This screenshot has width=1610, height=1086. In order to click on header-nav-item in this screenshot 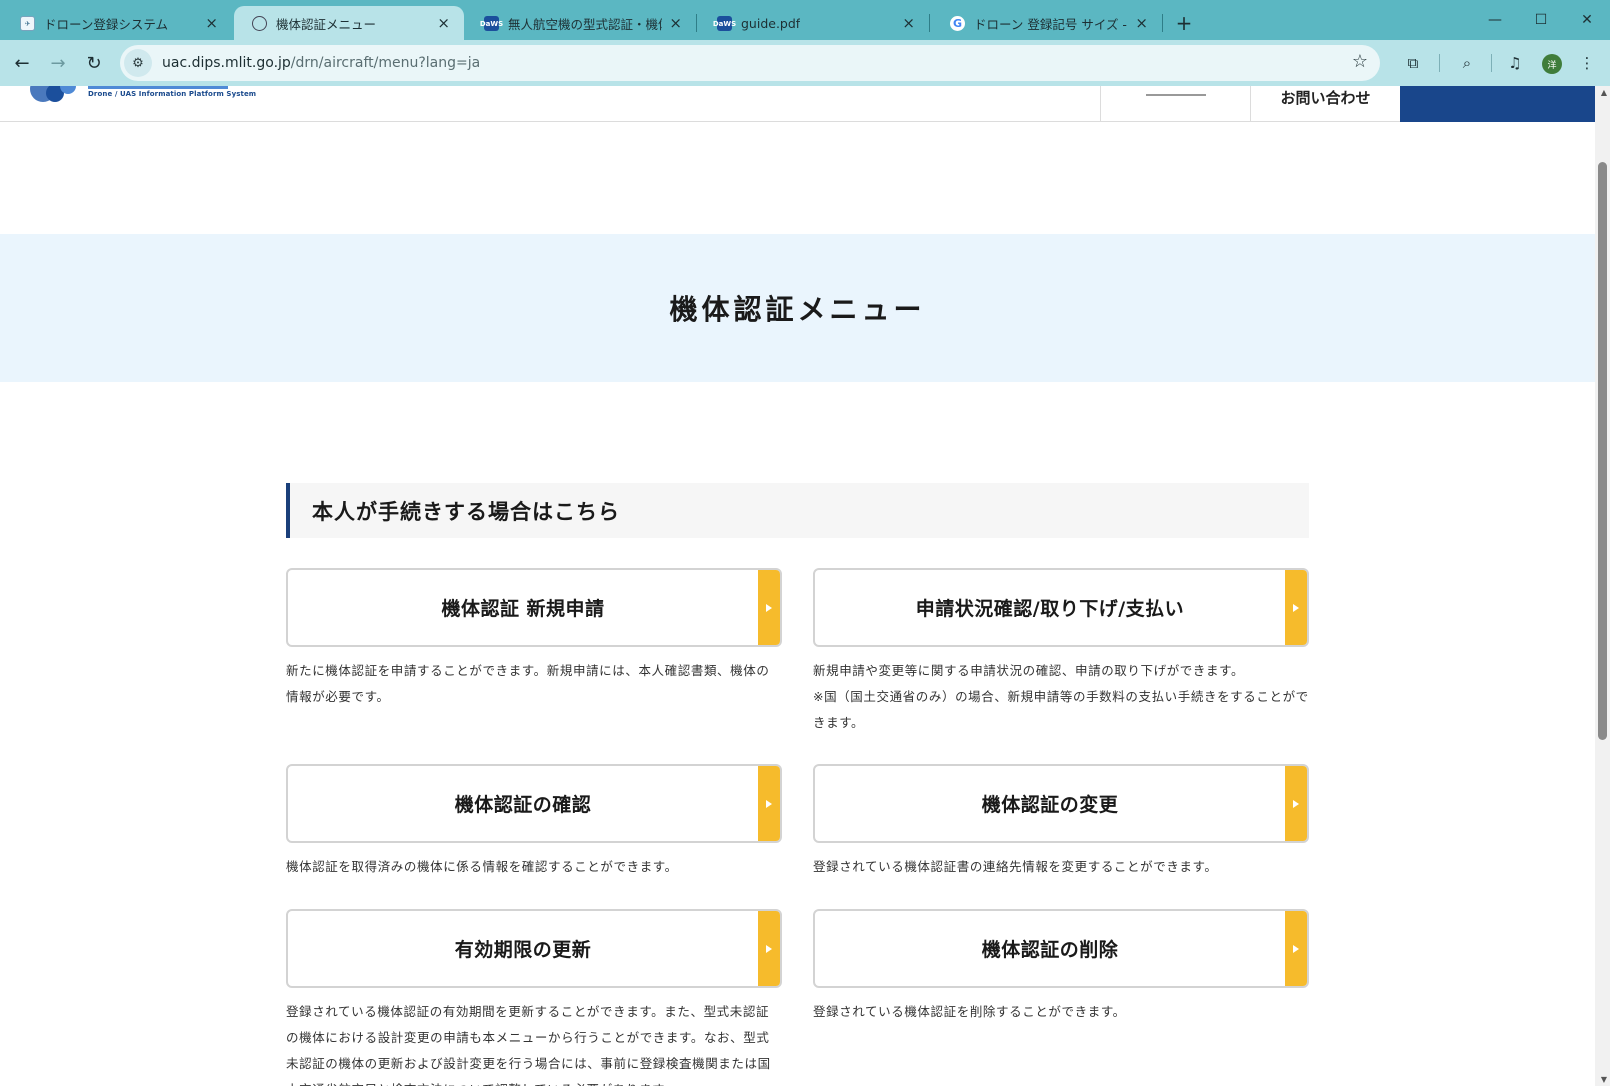, I will do `click(1175, 104)`.